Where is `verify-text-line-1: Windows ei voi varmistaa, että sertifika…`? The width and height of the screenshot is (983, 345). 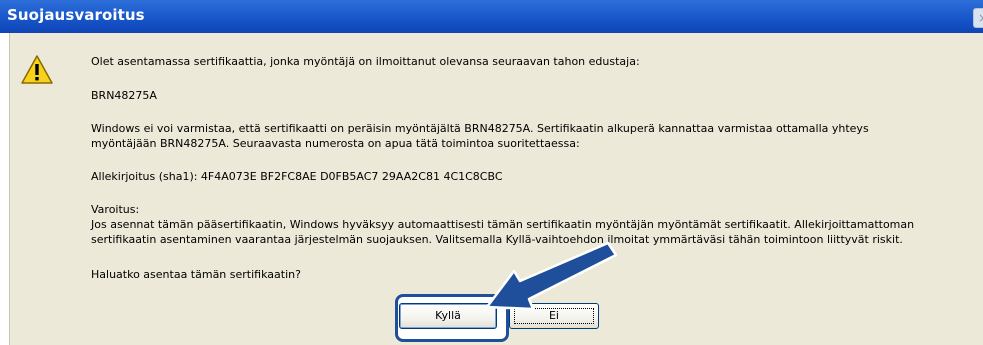
verify-text-line-1: Windows ei voi varmistaa, että sertifika… is located at coordinates (480, 128).